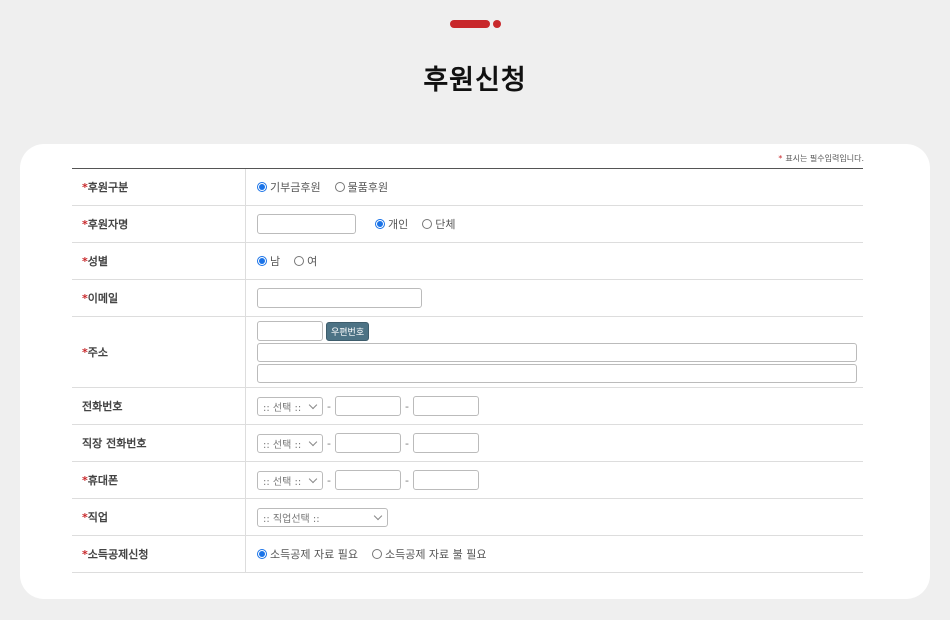 Image resolution: width=950 pixels, height=620 pixels. What do you see at coordinates (429, 554) in the screenshot?
I see `radio-tax-not-needed: 소득공제 자료 불 필요` at bounding box center [429, 554].